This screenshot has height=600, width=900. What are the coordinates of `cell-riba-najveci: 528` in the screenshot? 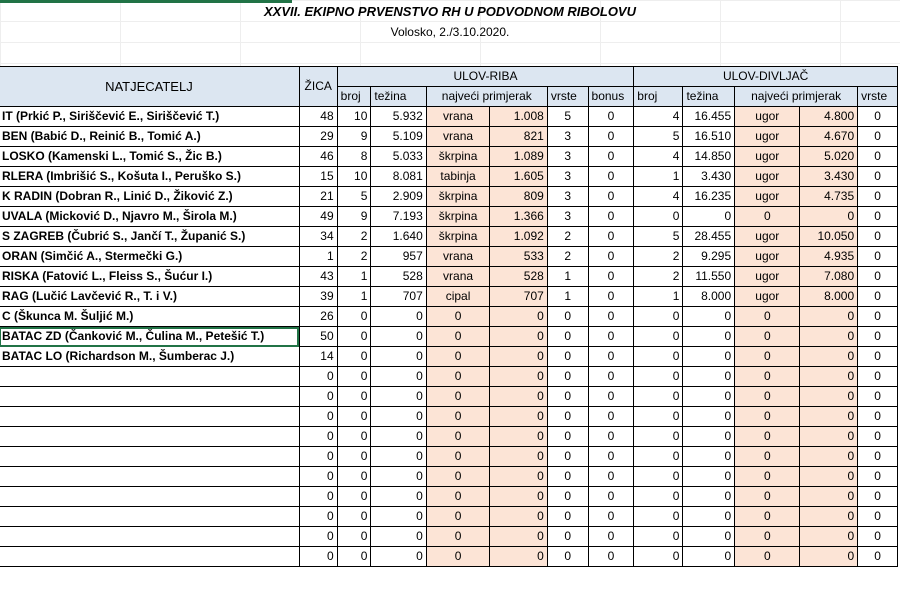 It's located at (518, 276).